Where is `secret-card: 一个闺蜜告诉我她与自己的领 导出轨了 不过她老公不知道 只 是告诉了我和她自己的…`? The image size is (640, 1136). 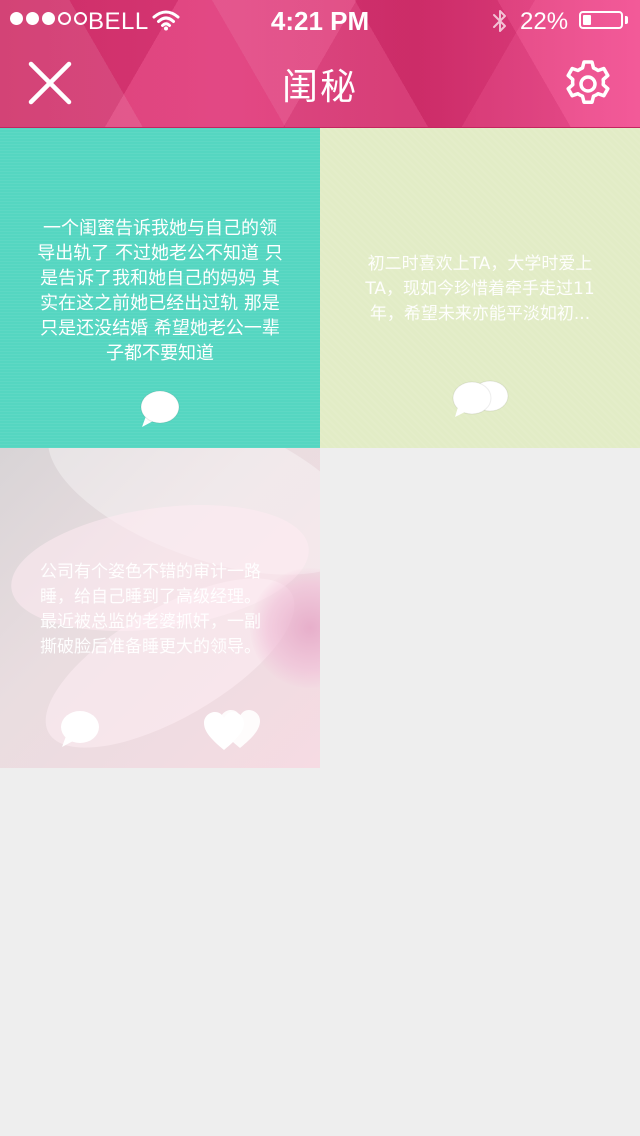
secret-card: 一个闺蜜告诉我她与自己的领 导出轨了 不过她老公不知道 只 是告诉了我和她自己的… is located at coordinates (160, 288).